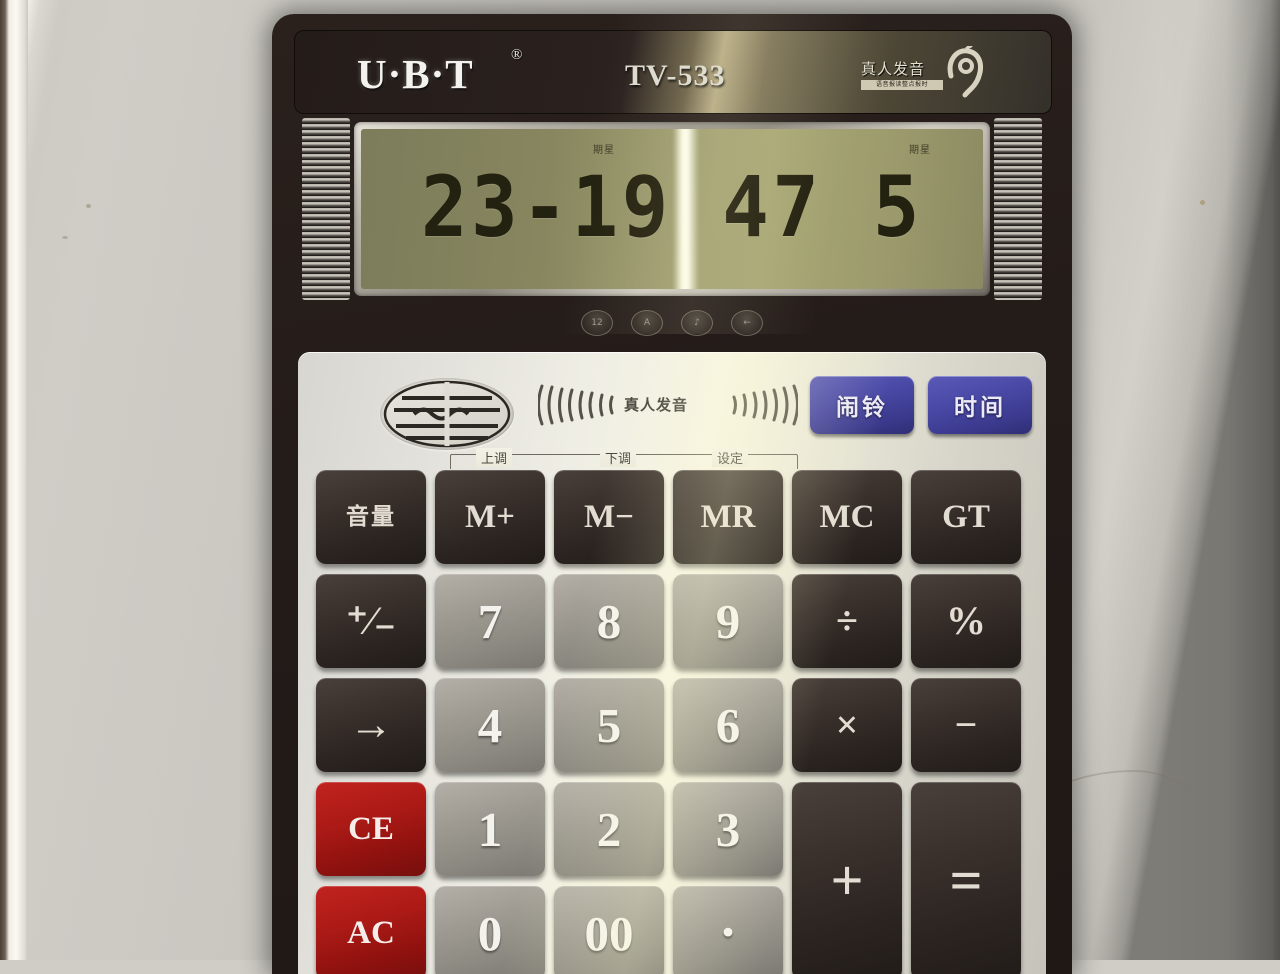  I want to click on key-label: +, so click(847, 880).